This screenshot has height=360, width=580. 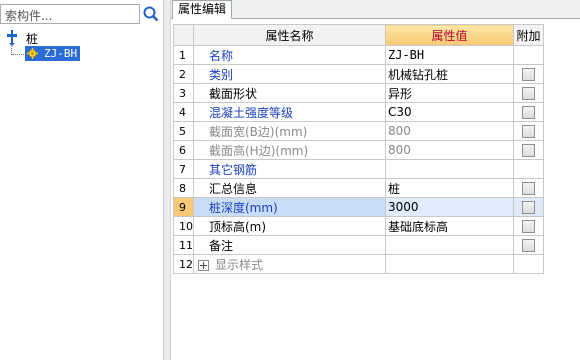 What do you see at coordinates (32, 53) in the screenshot?
I see `component-gear-icon` at bounding box center [32, 53].